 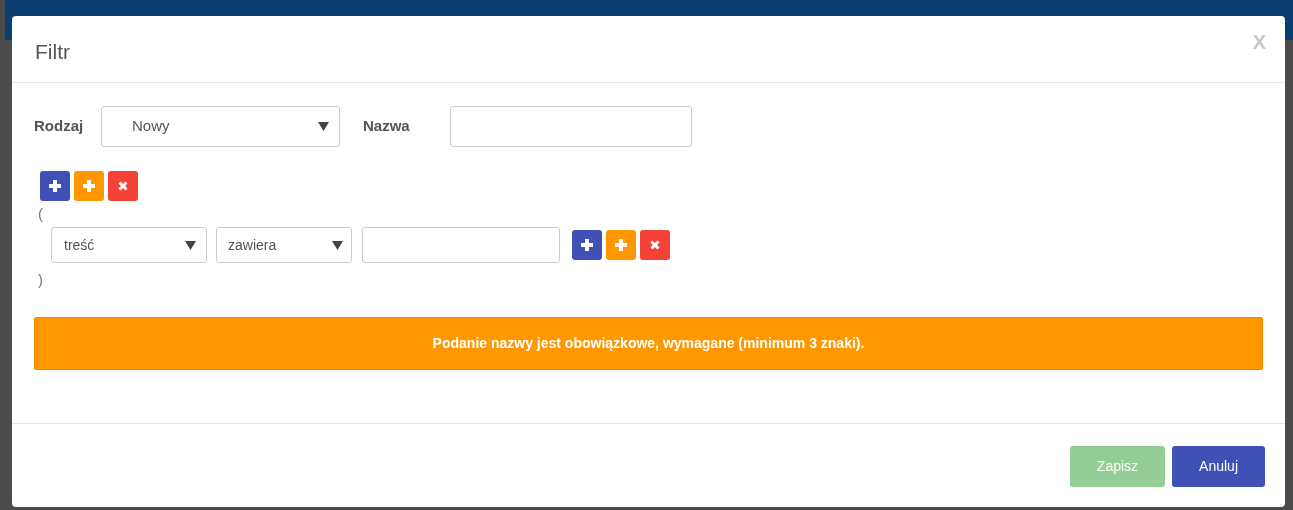 What do you see at coordinates (648, 343) in the screenshot?
I see `alert-banner: Podanie nazwy jest obowiązkowe, wymagane (minimum 3 znaki).` at bounding box center [648, 343].